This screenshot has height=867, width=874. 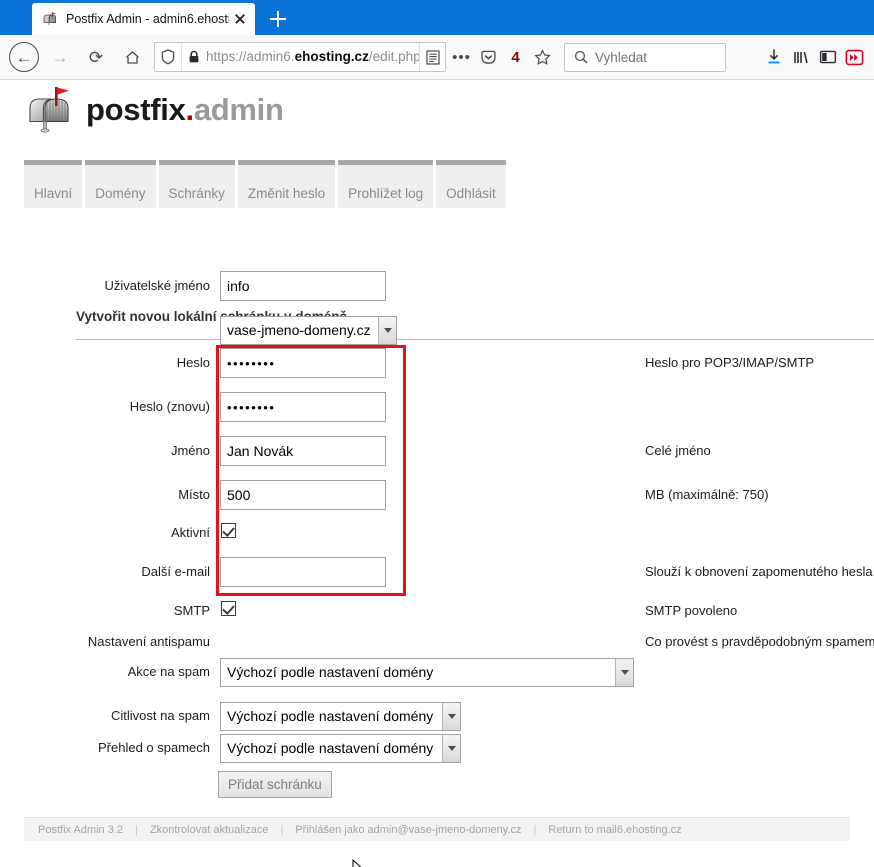 What do you see at coordinates (461, 57) in the screenshot?
I see `page-actions-icon: •••` at bounding box center [461, 57].